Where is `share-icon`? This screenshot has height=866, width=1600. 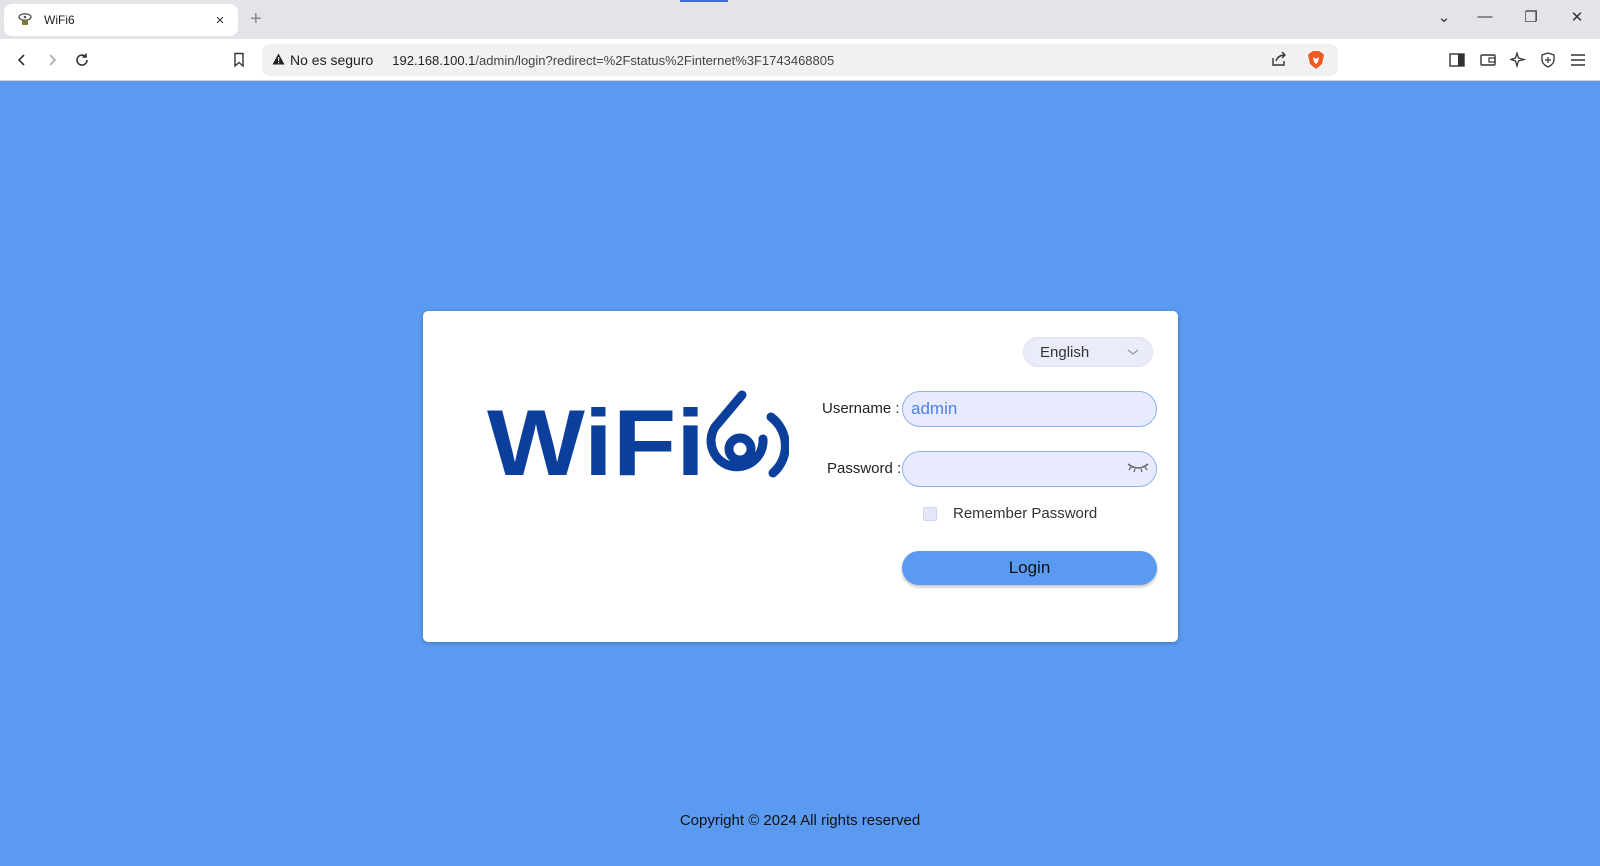 share-icon is located at coordinates (1279, 61).